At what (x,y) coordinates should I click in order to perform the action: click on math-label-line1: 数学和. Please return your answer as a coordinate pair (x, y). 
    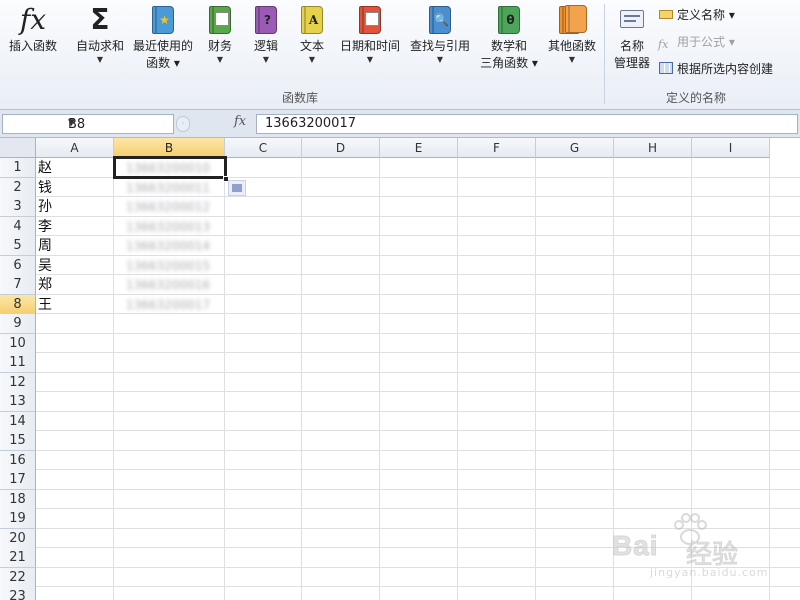
    Looking at the image, I should click on (508, 46).